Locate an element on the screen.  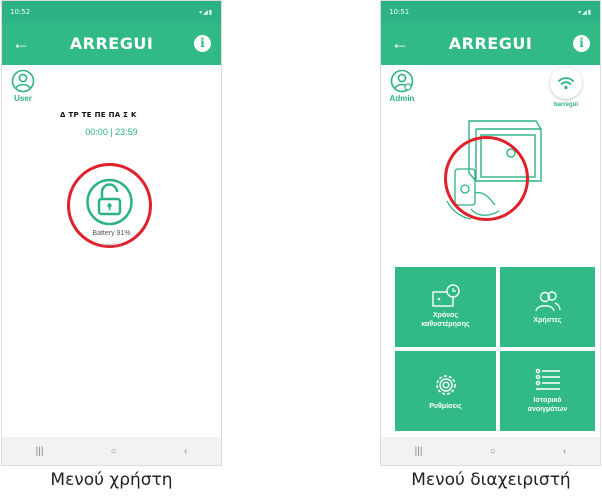
settings-tile-label: Ρυθμίσεις is located at coordinates (445, 406).